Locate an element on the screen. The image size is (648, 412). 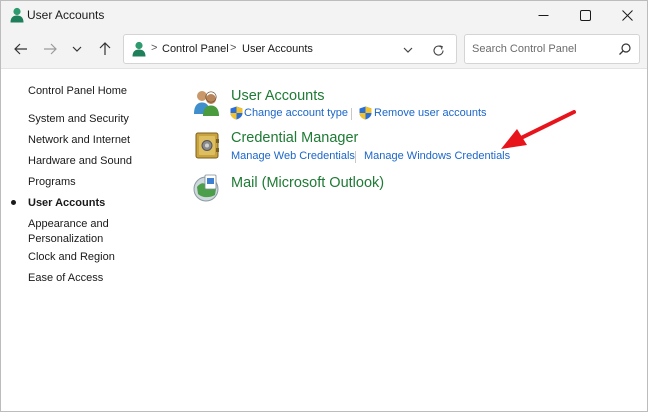
refresh-icon is located at coordinates (438, 50).